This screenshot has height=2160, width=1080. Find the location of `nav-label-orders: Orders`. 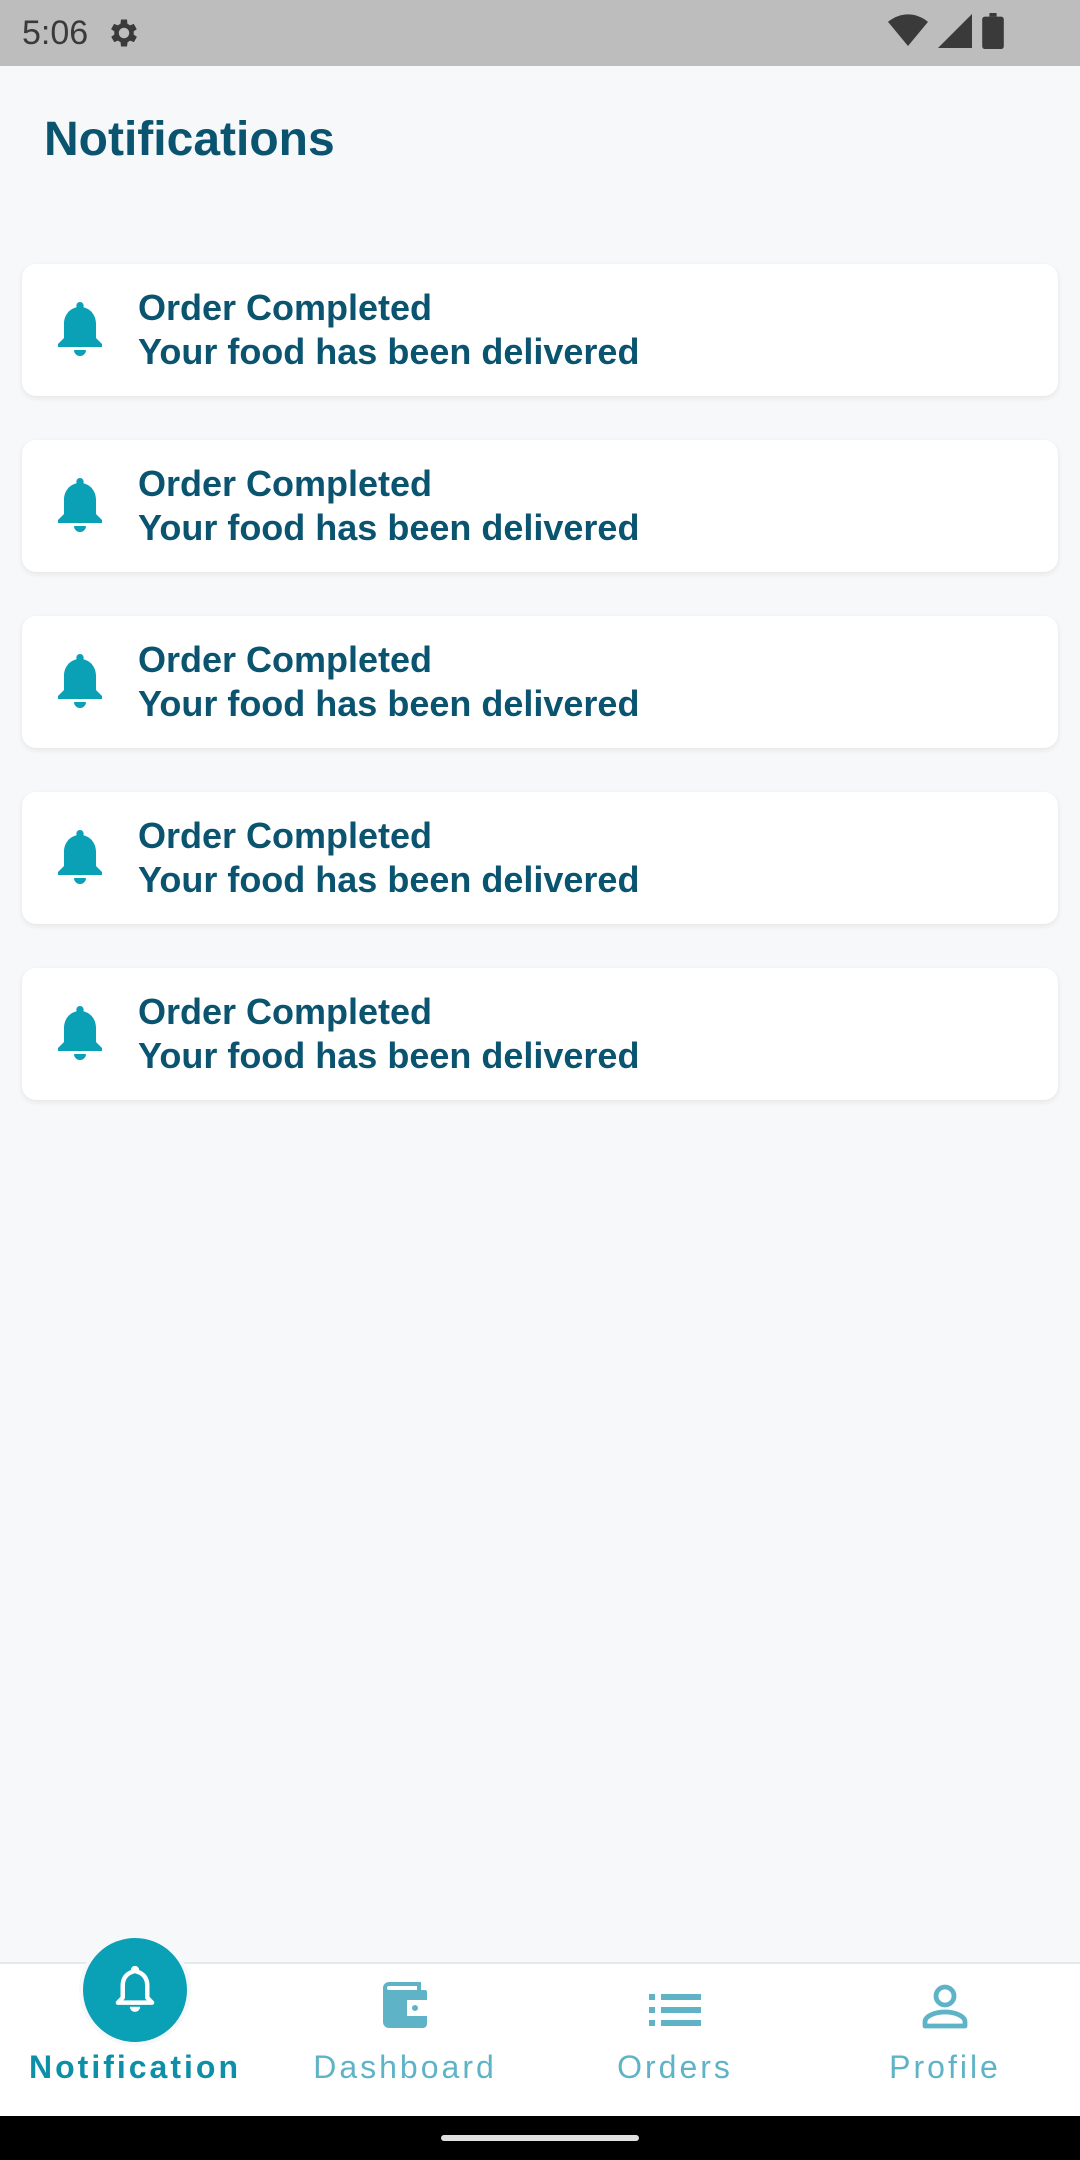

nav-label-orders: Orders is located at coordinates (675, 2067).